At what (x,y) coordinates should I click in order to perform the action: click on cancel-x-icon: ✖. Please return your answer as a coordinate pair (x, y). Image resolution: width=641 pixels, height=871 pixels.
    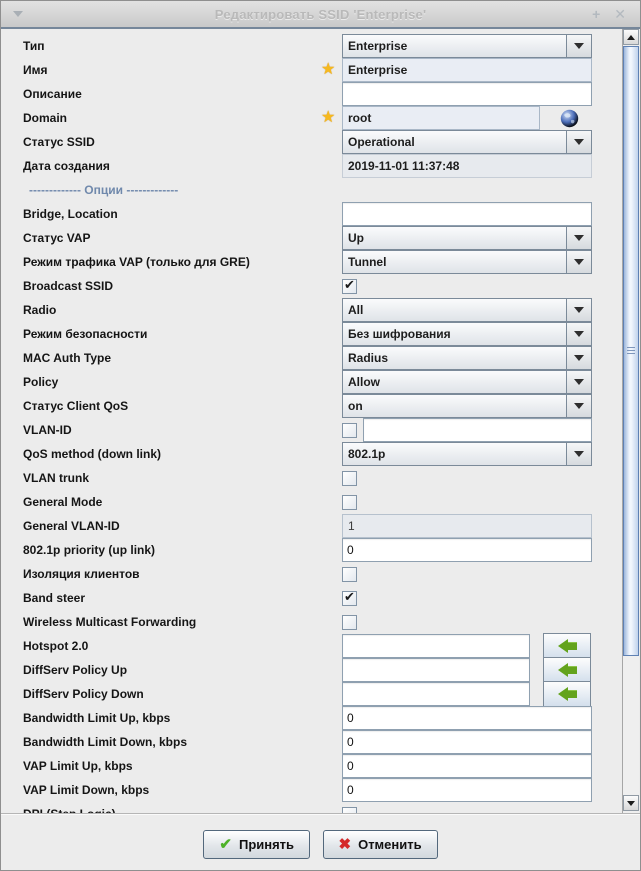
    Looking at the image, I should click on (345, 844).